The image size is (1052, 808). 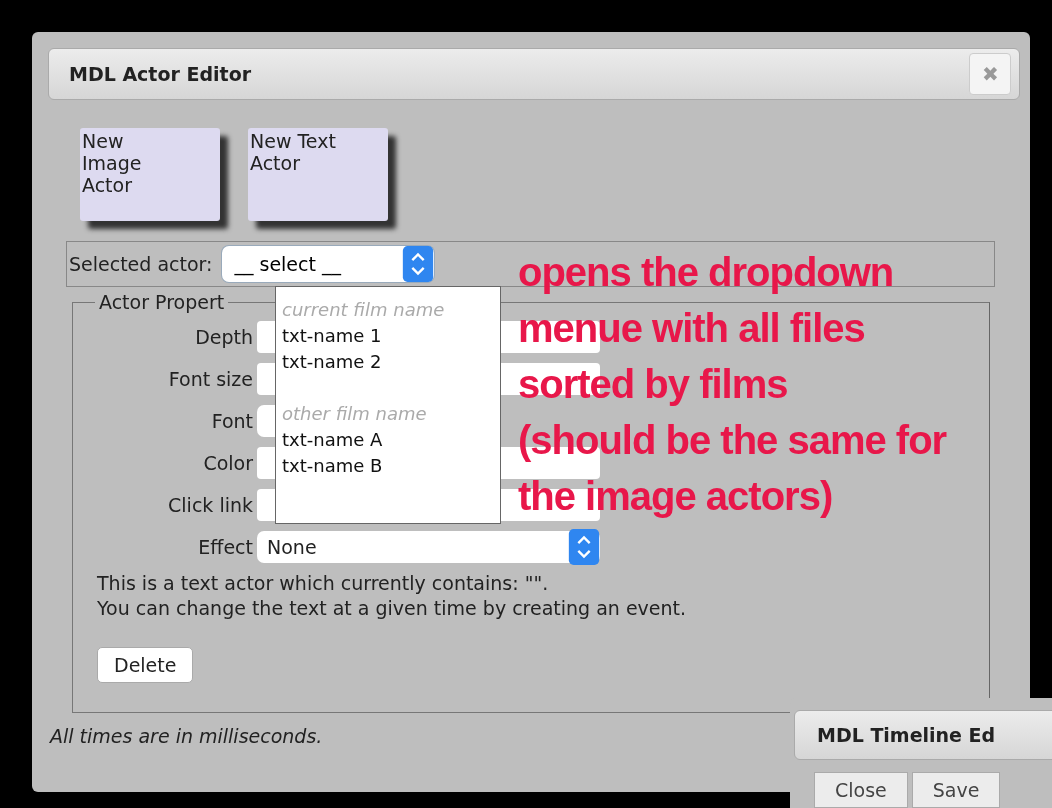 What do you see at coordinates (956, 790) in the screenshot?
I see `toolbar-button: Save` at bounding box center [956, 790].